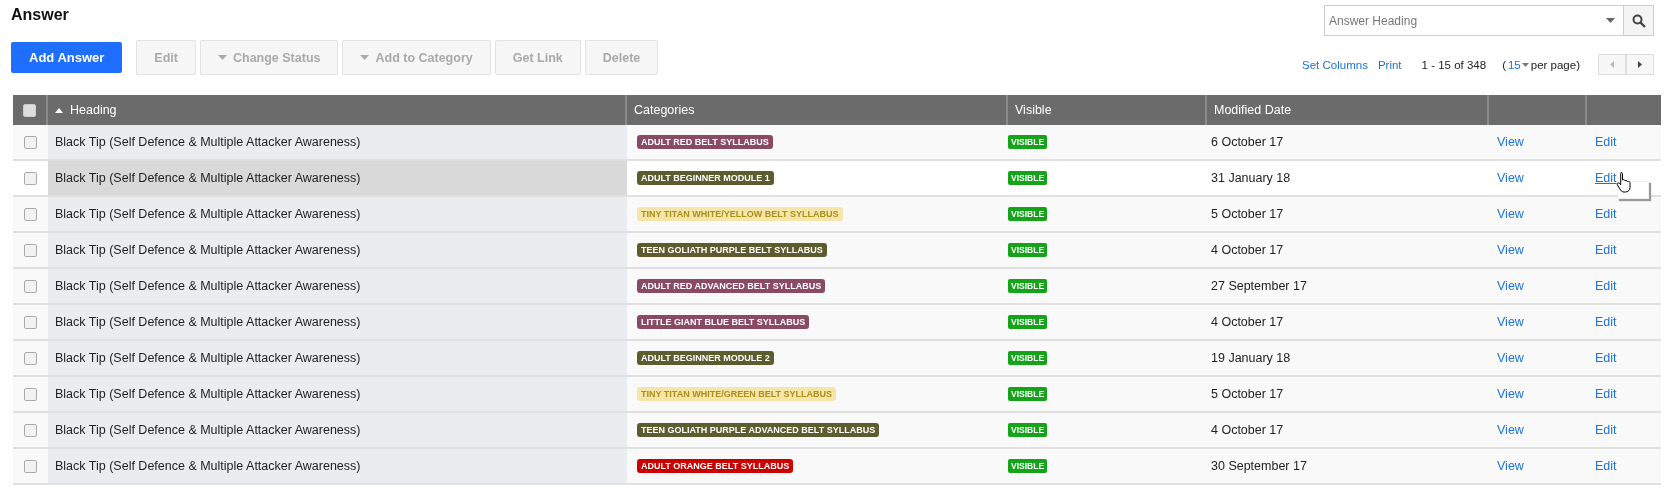 Image resolution: width=1667 pixels, height=488 pixels. Describe the element at coordinates (1335, 64) in the screenshot. I see `toolbar-link: Set Columns` at that location.